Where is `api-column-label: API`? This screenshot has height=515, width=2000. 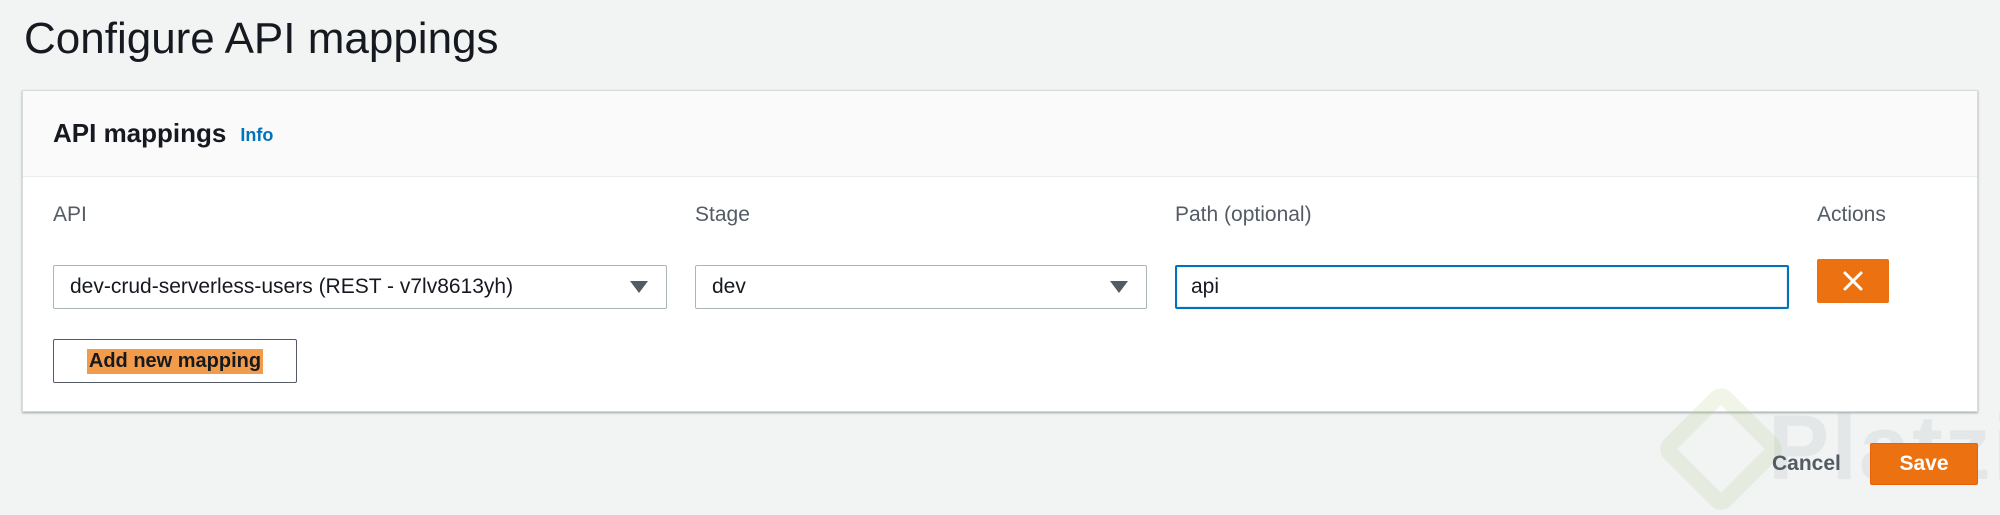
api-column-label: API is located at coordinates (70, 214).